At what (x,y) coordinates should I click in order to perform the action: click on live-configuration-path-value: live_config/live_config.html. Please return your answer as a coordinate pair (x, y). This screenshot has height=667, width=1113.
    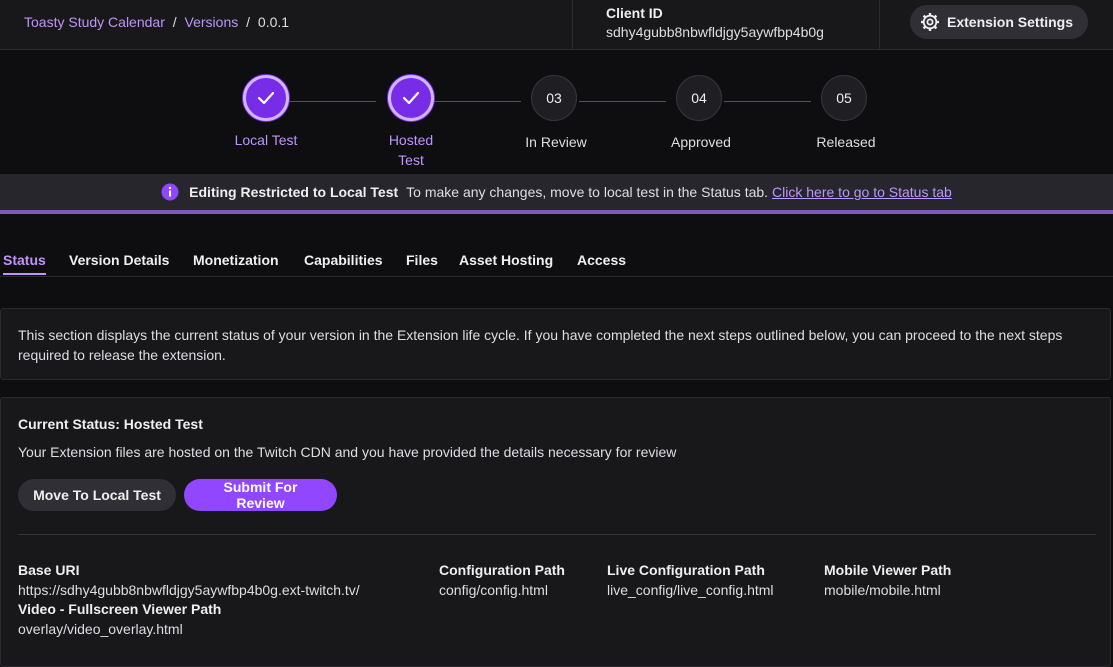
    Looking at the image, I should click on (690, 590).